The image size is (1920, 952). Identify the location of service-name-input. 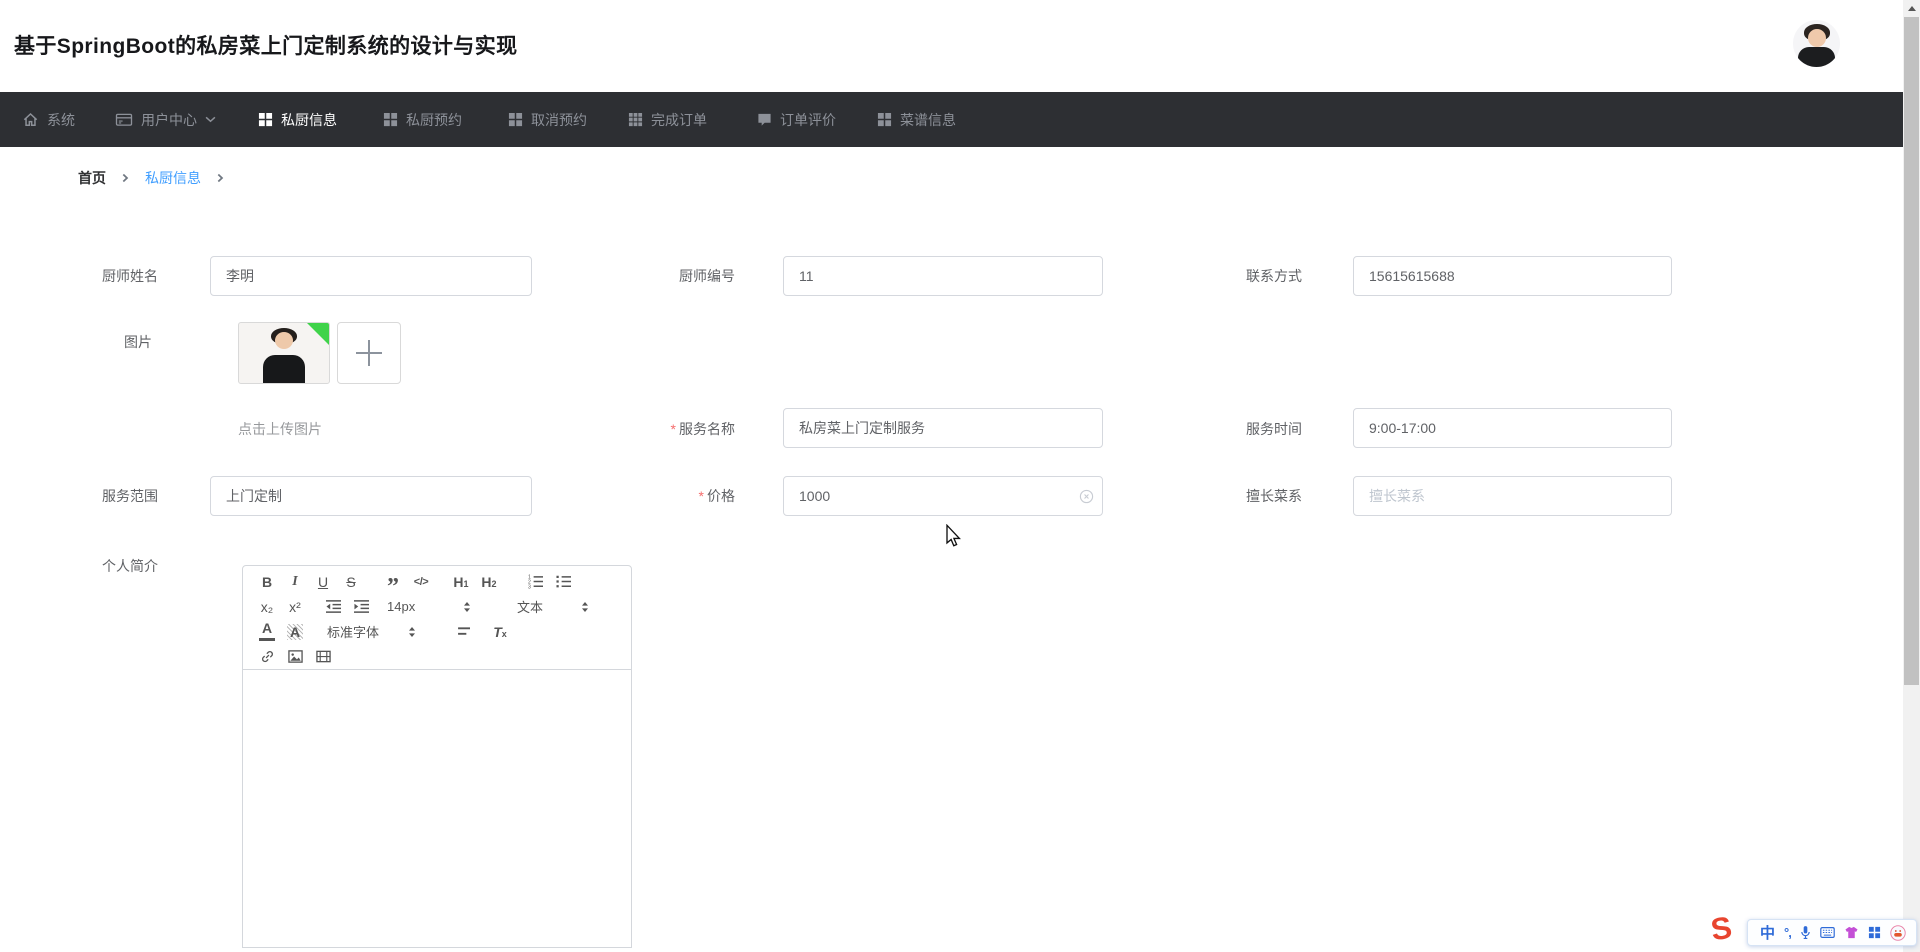
(943, 428).